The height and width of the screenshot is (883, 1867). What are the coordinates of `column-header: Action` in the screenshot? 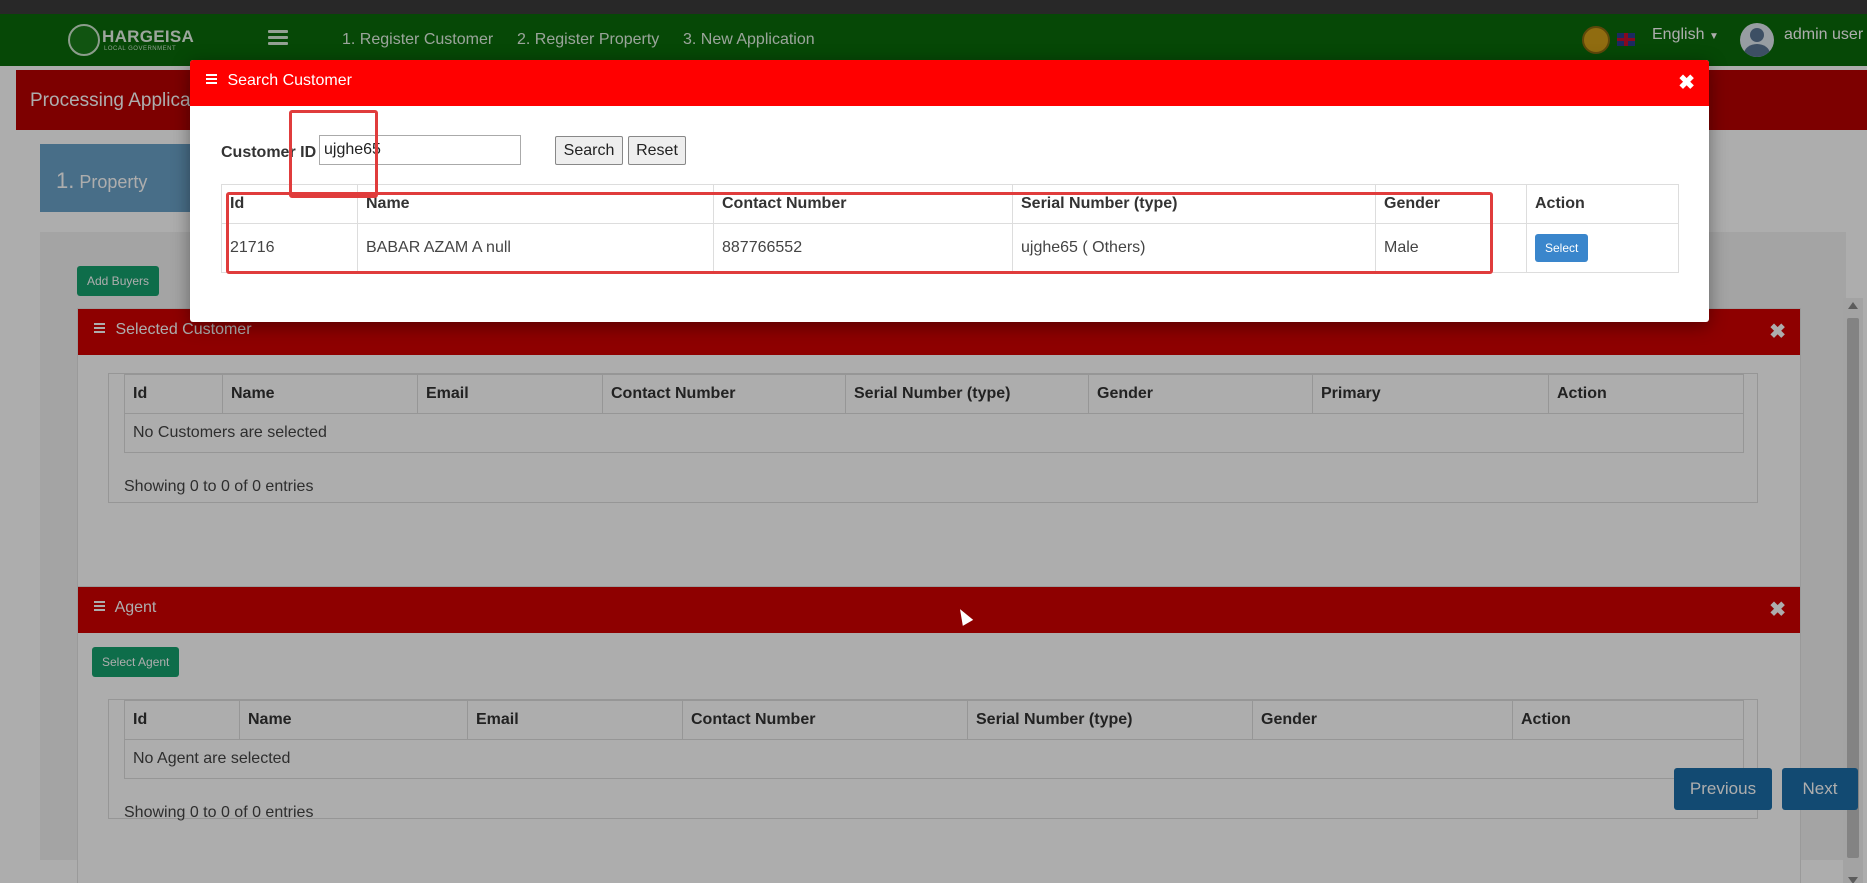 It's located at (1602, 204).